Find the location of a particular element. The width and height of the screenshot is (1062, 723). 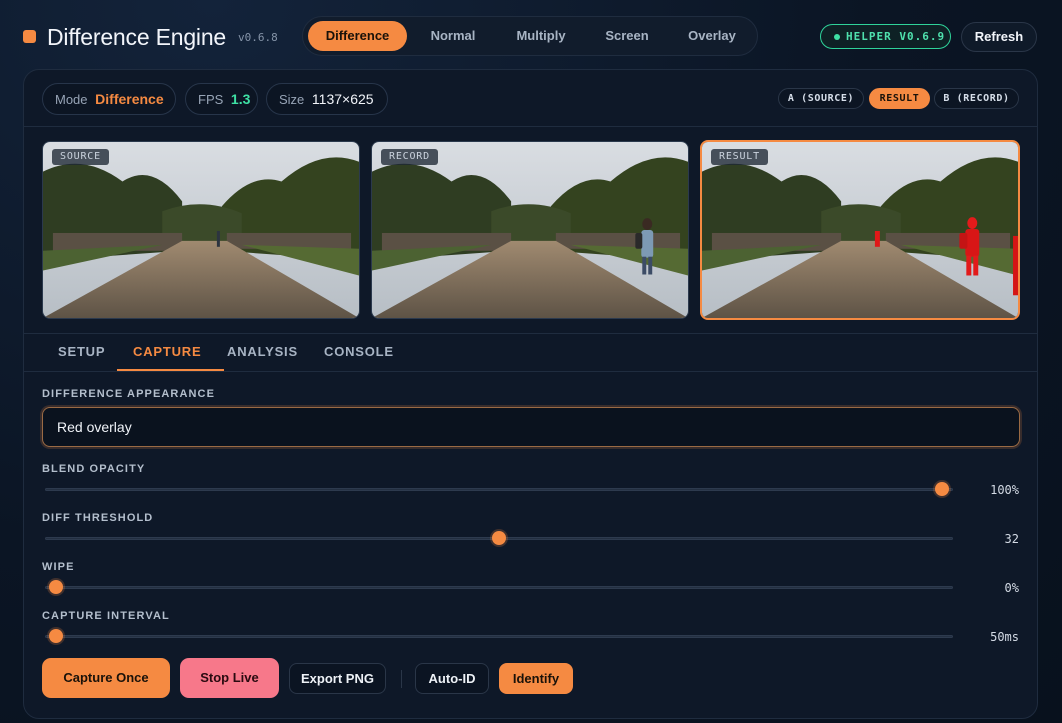

blend-opacity-value: 100% is located at coordinates (1004, 490).